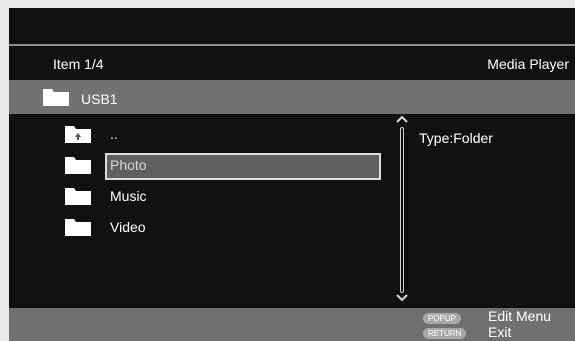  What do you see at coordinates (402, 299) in the screenshot?
I see `scroll-down-icon` at bounding box center [402, 299].